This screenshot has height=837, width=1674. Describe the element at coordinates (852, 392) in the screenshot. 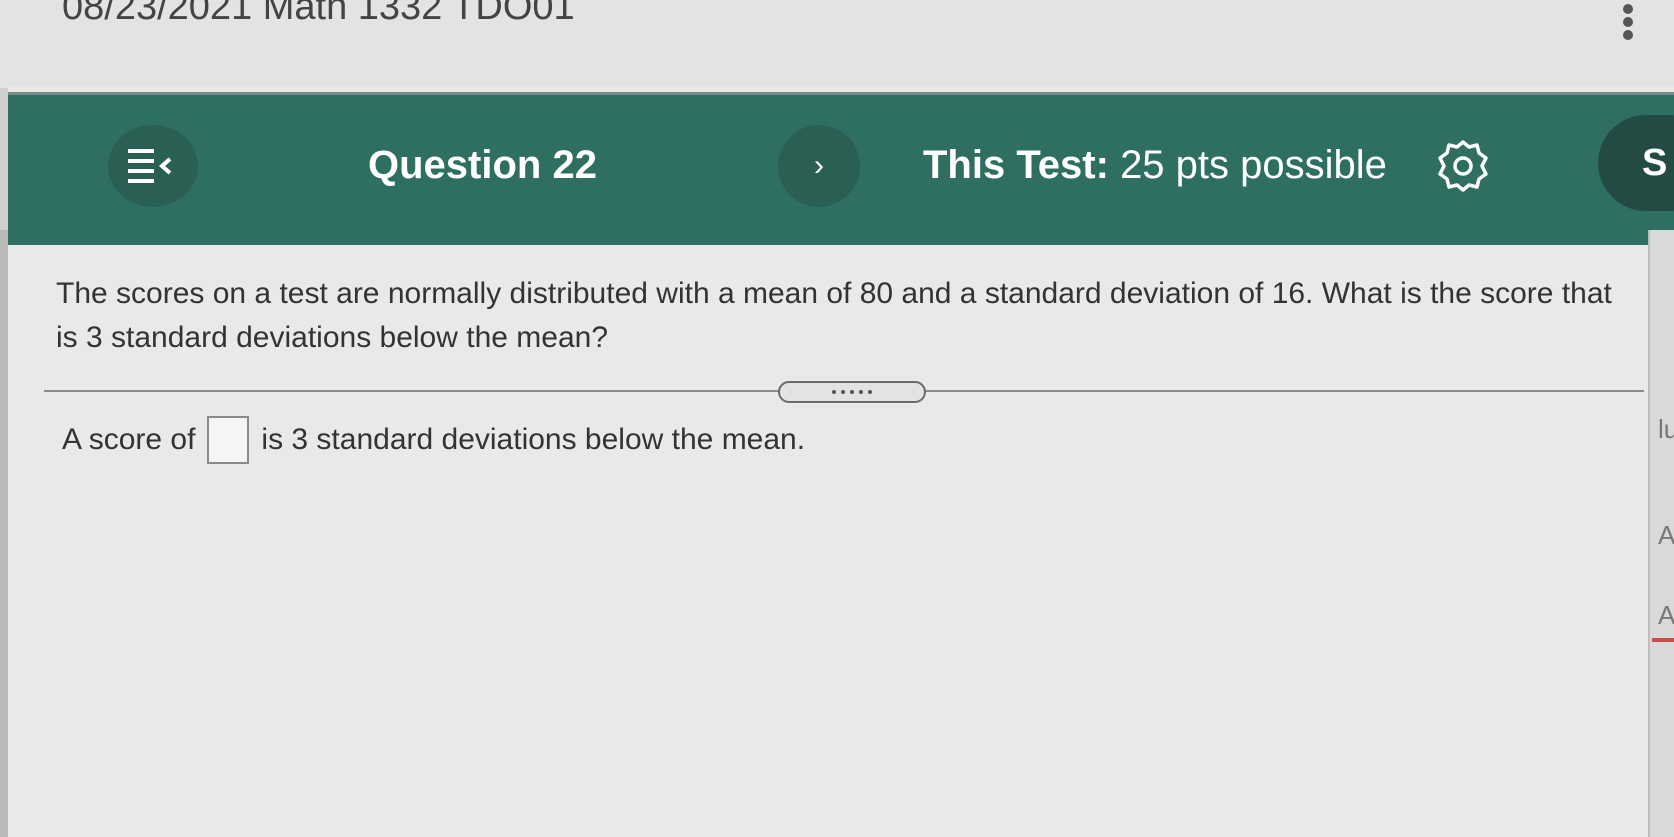

I see `resize-handle` at that location.